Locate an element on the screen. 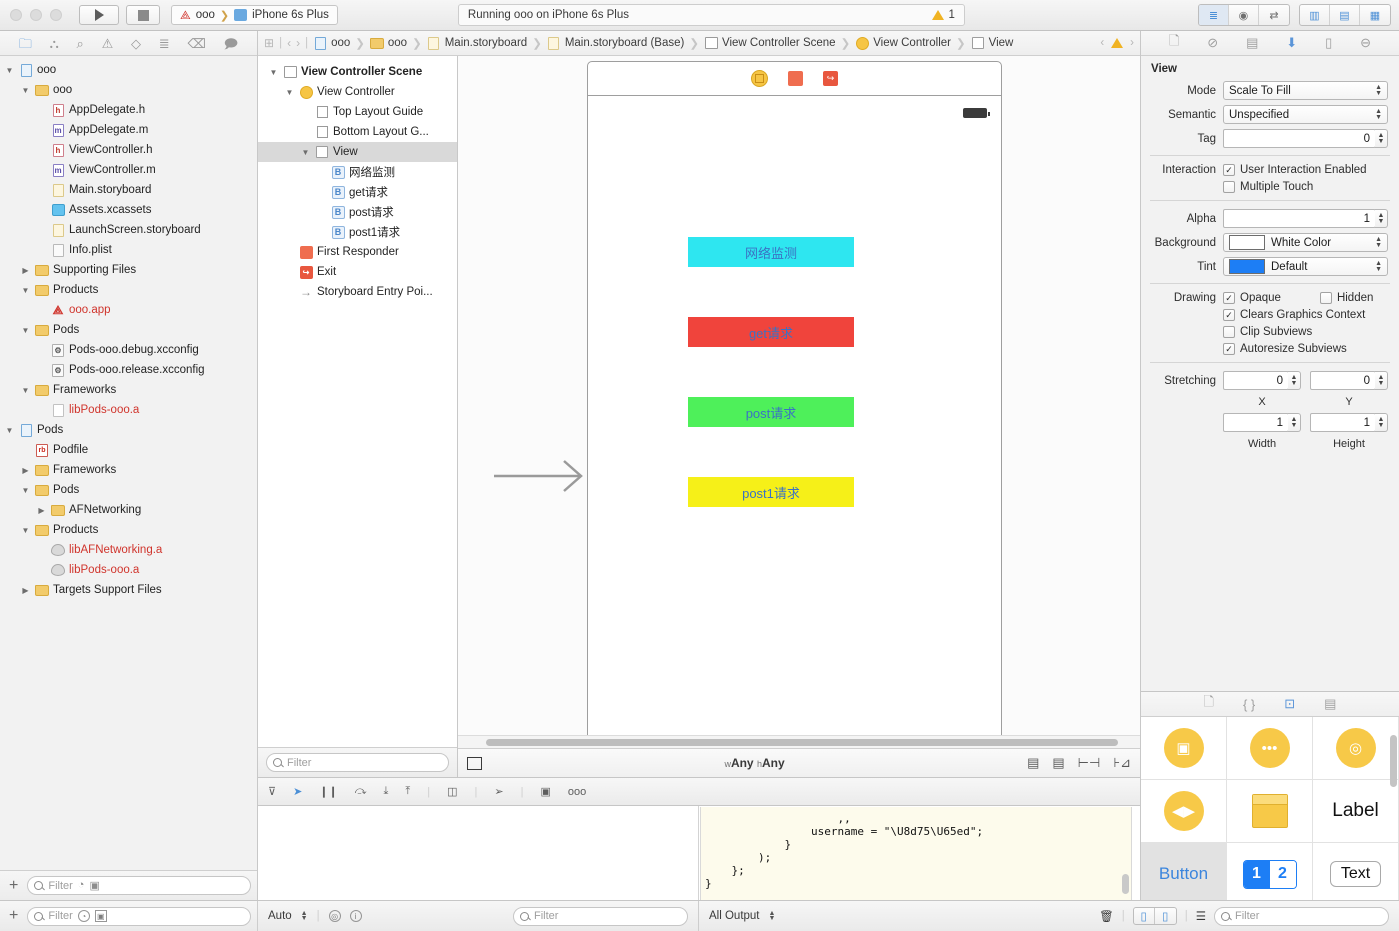 The image size is (1399, 931). embed-in-icon: ▤ is located at coordinates (1058, 763).